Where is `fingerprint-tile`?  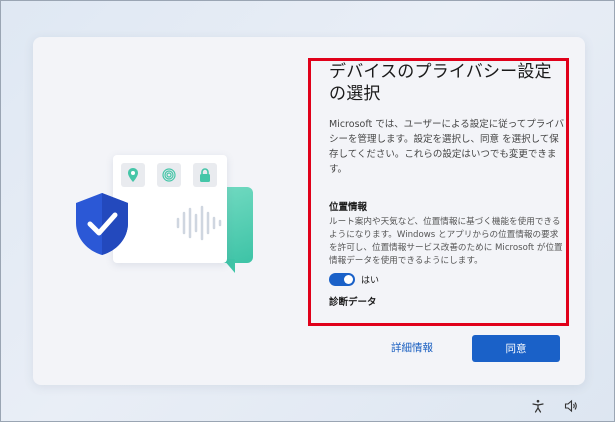 fingerprint-tile is located at coordinates (169, 175).